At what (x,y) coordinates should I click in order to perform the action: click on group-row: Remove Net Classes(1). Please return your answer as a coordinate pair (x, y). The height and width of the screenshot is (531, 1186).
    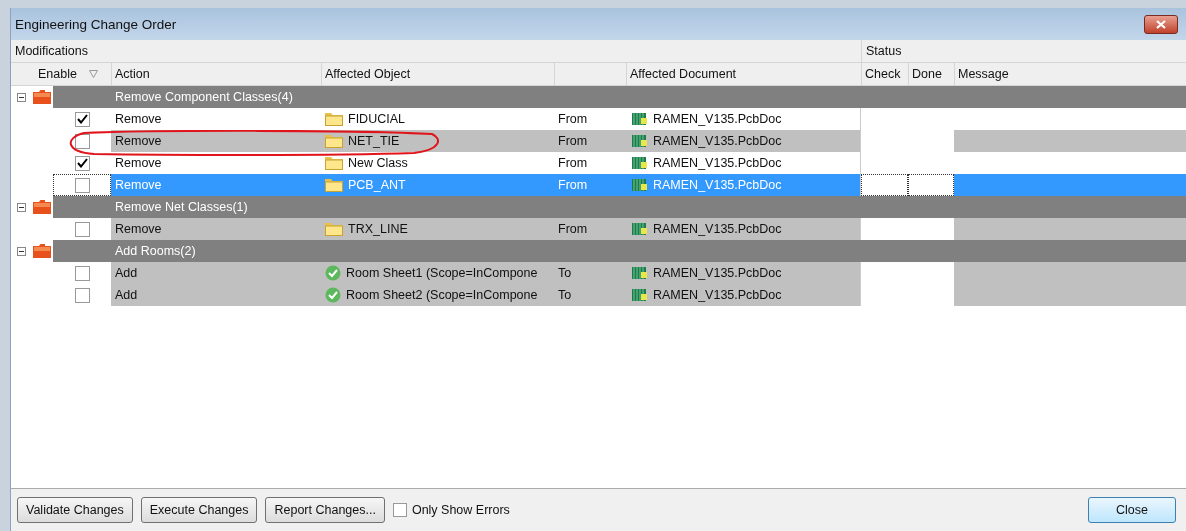
    Looking at the image, I should click on (619, 207).